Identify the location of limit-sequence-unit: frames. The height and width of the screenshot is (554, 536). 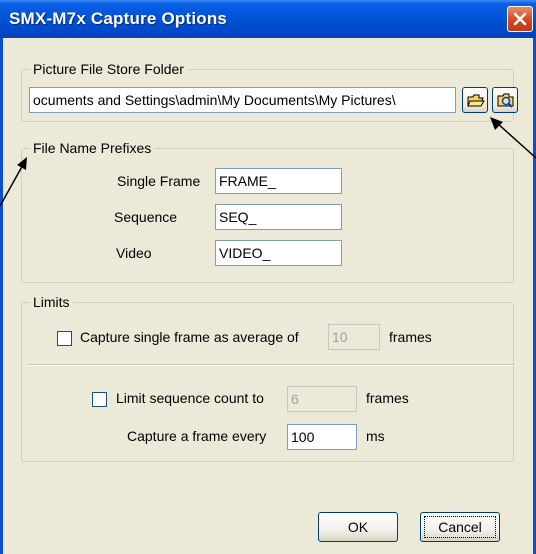
(387, 398).